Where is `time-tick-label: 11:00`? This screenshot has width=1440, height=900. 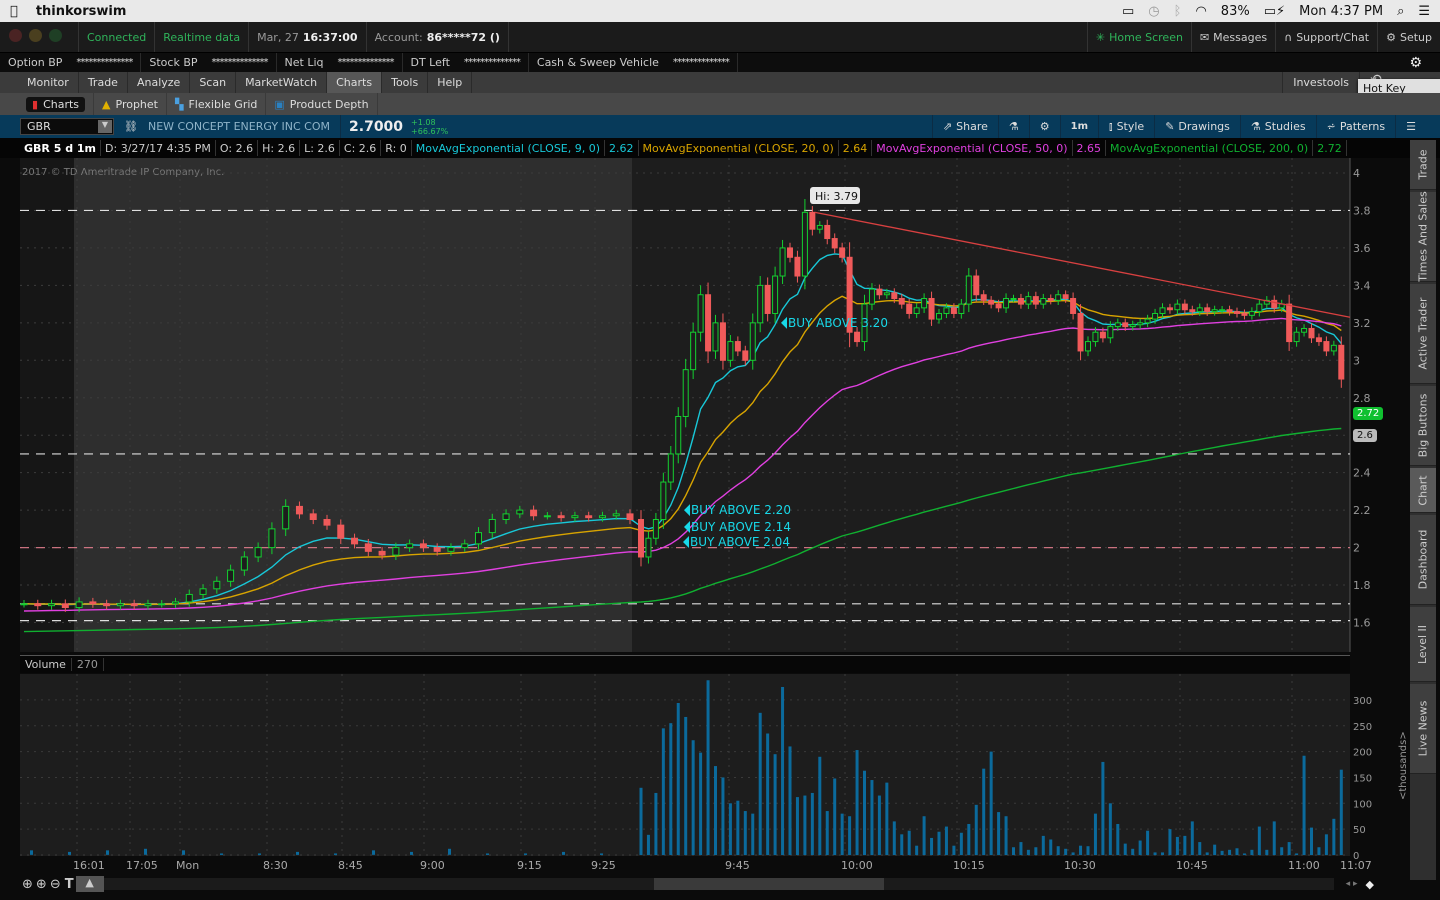 time-tick-label: 11:00 is located at coordinates (1304, 865).